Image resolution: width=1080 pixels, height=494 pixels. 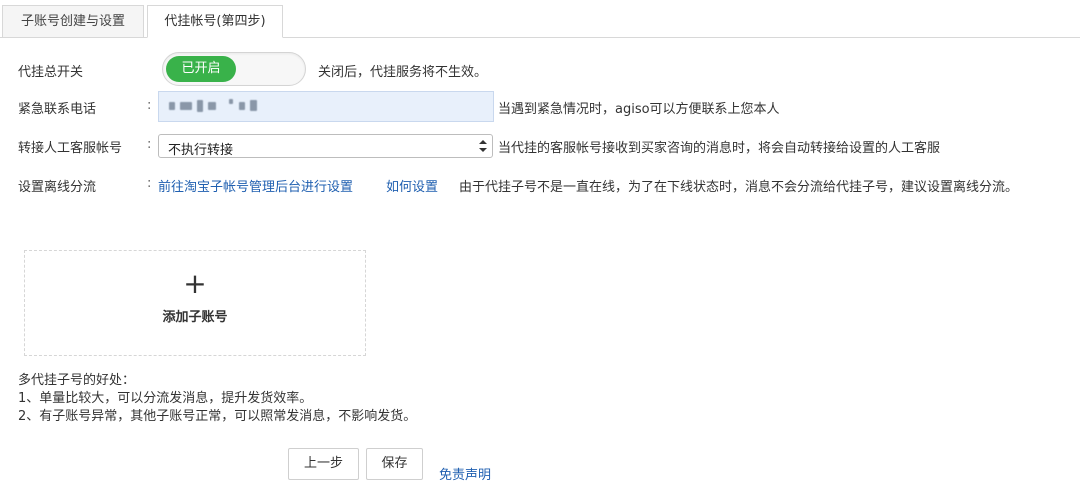 What do you see at coordinates (70, 148) in the screenshot?
I see `transfer-label: 转接人工客服帐号` at bounding box center [70, 148].